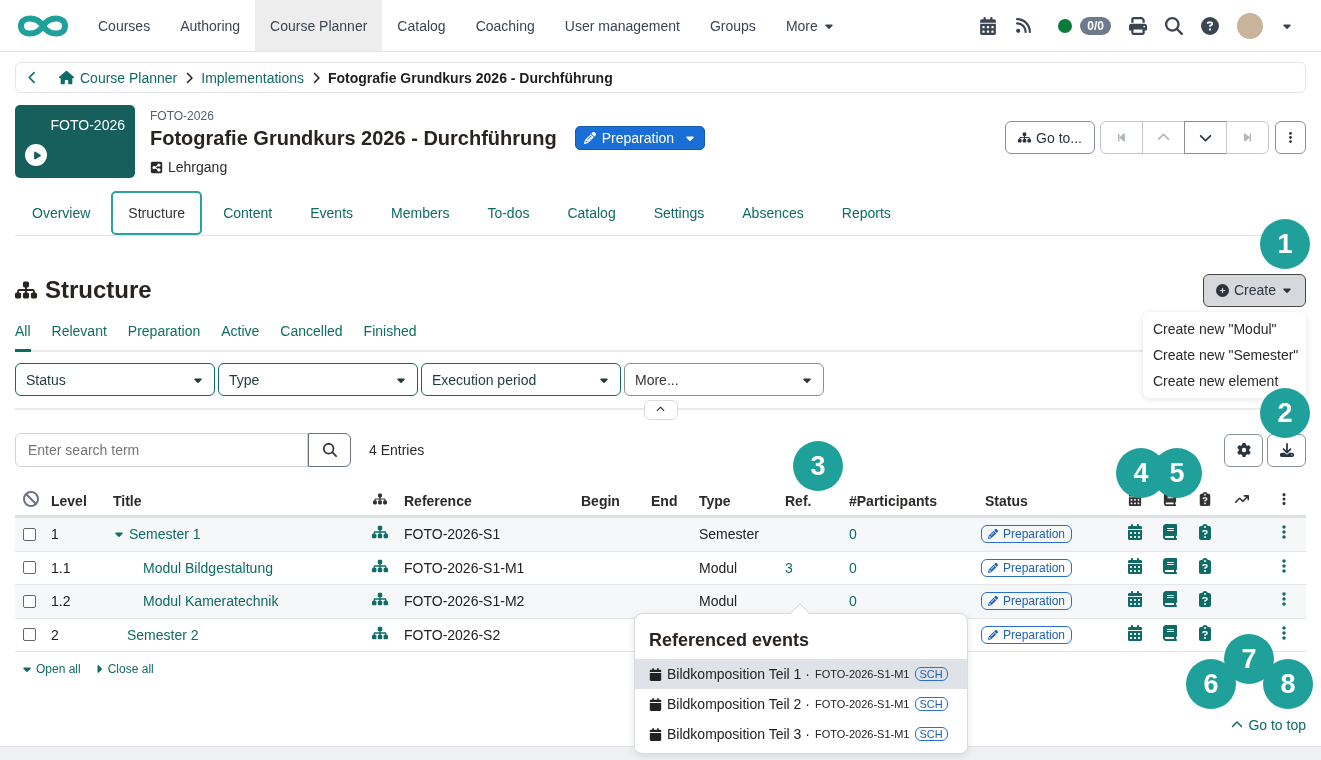 This screenshot has height=760, width=1321. What do you see at coordinates (420, 212) in the screenshot?
I see `tab: Members` at bounding box center [420, 212].